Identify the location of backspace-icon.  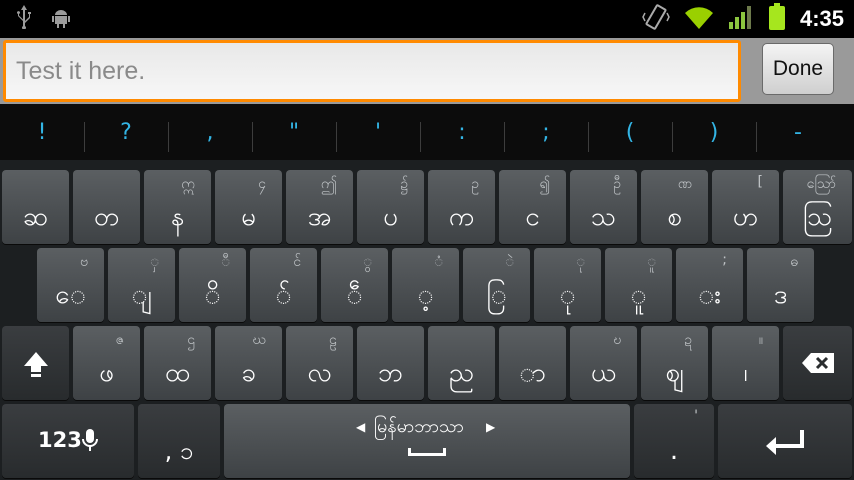
(818, 365).